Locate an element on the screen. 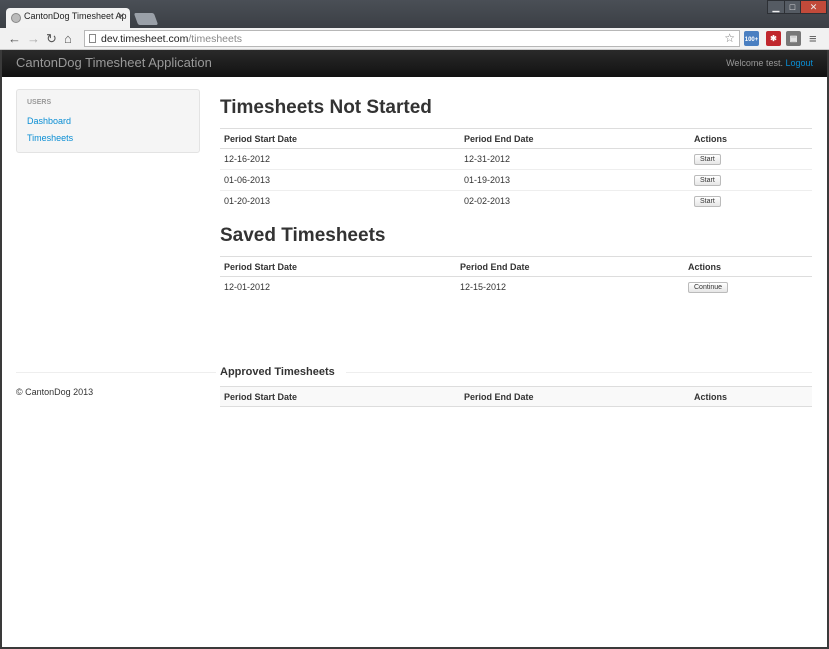 This screenshot has height=649, width=829. page-icon is located at coordinates (92, 38).